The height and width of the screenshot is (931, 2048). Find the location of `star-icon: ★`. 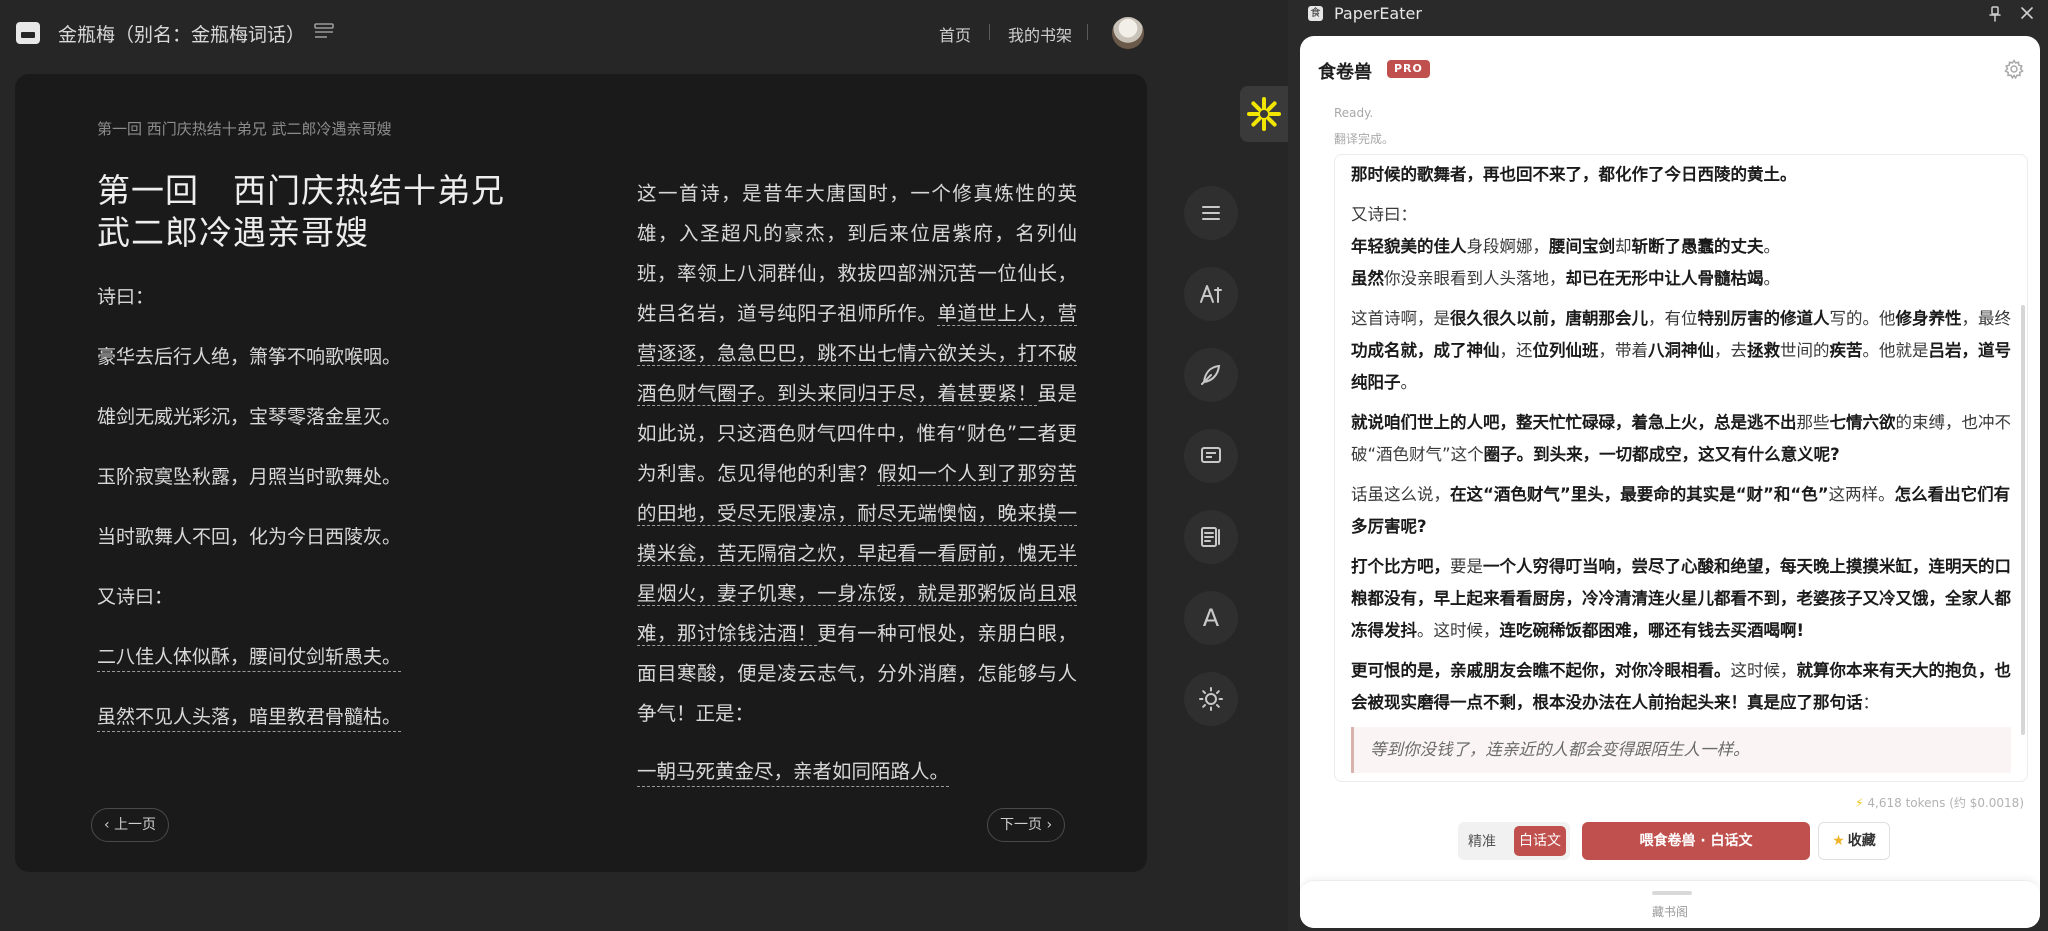

star-icon: ★ is located at coordinates (1838, 841).